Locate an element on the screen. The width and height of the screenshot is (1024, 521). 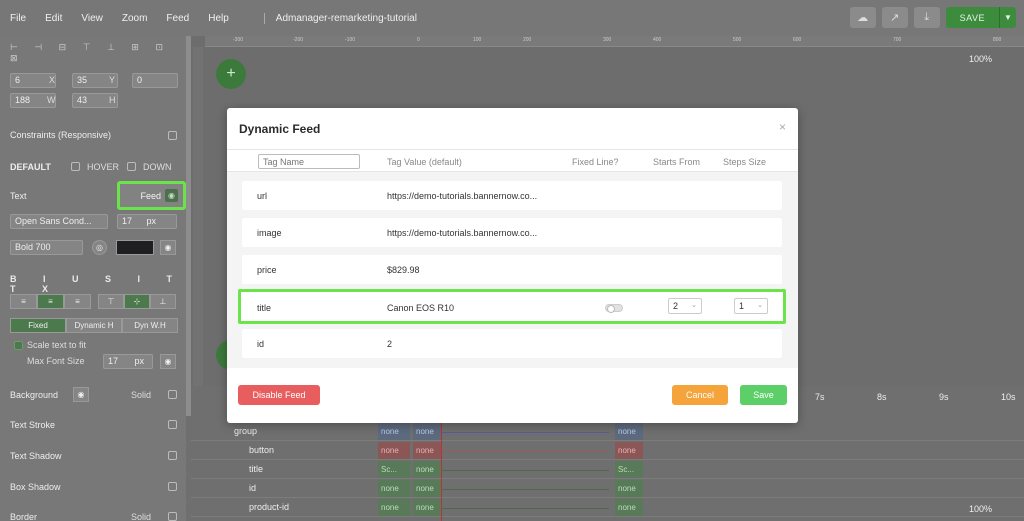
align-tools: ⊢ ⊣ ⊟ ⊤ ⊥ ⊞ ⊡ ⊠ is located at coordinates (98, 53).